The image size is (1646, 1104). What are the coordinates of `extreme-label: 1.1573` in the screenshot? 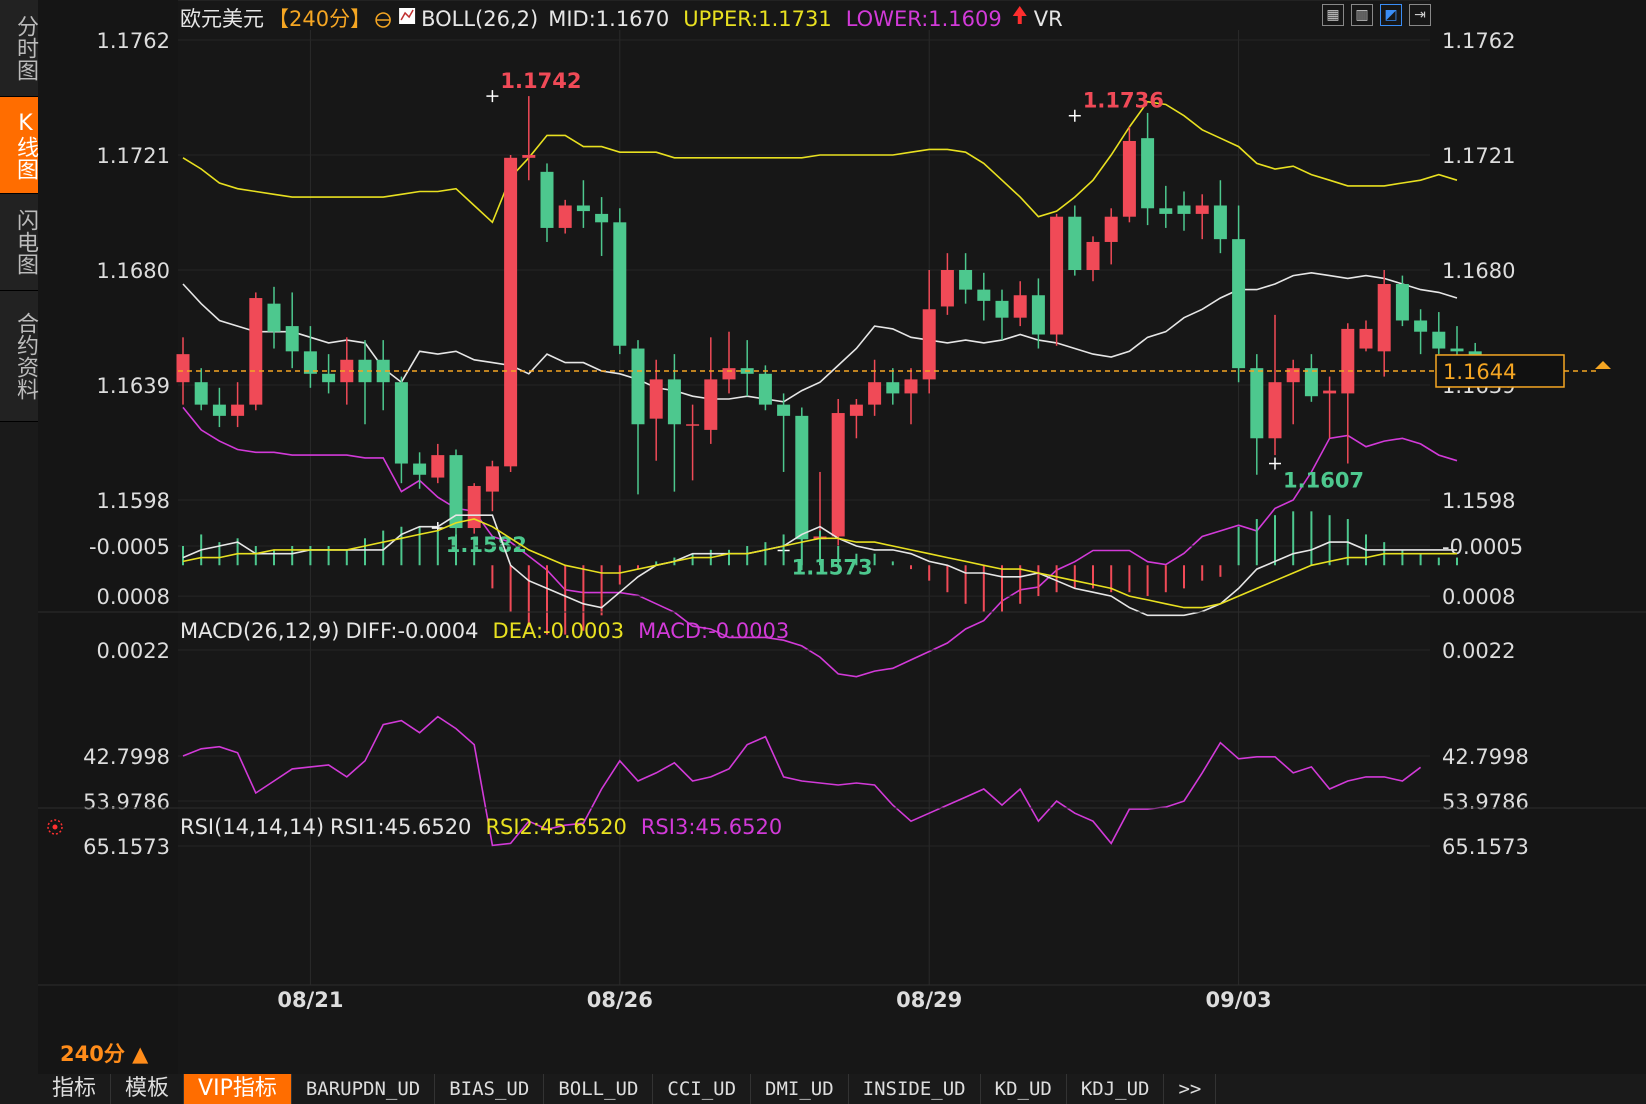 It's located at (832, 567).